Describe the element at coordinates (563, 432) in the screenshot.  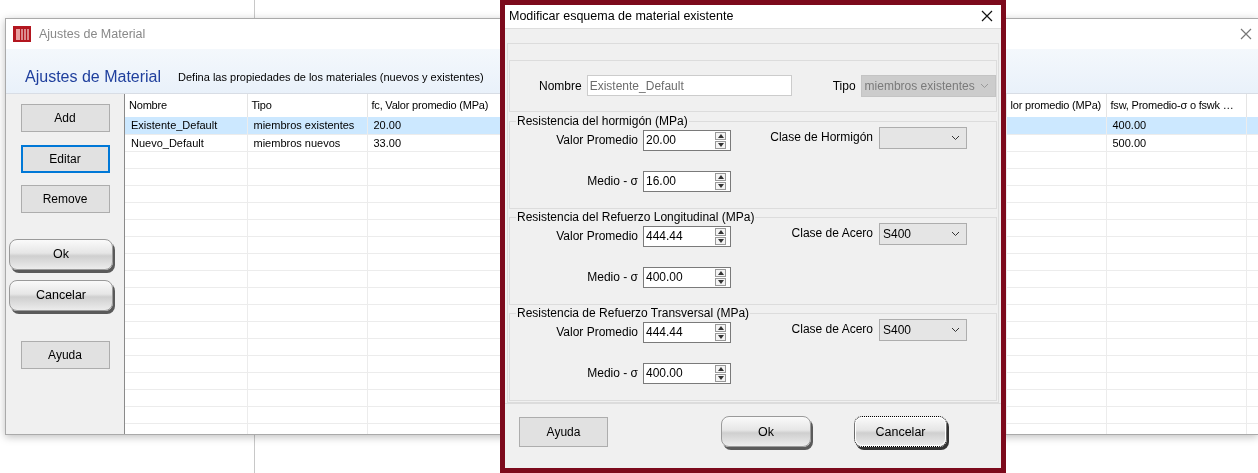
I see `dialog-button: Ayuda` at that location.